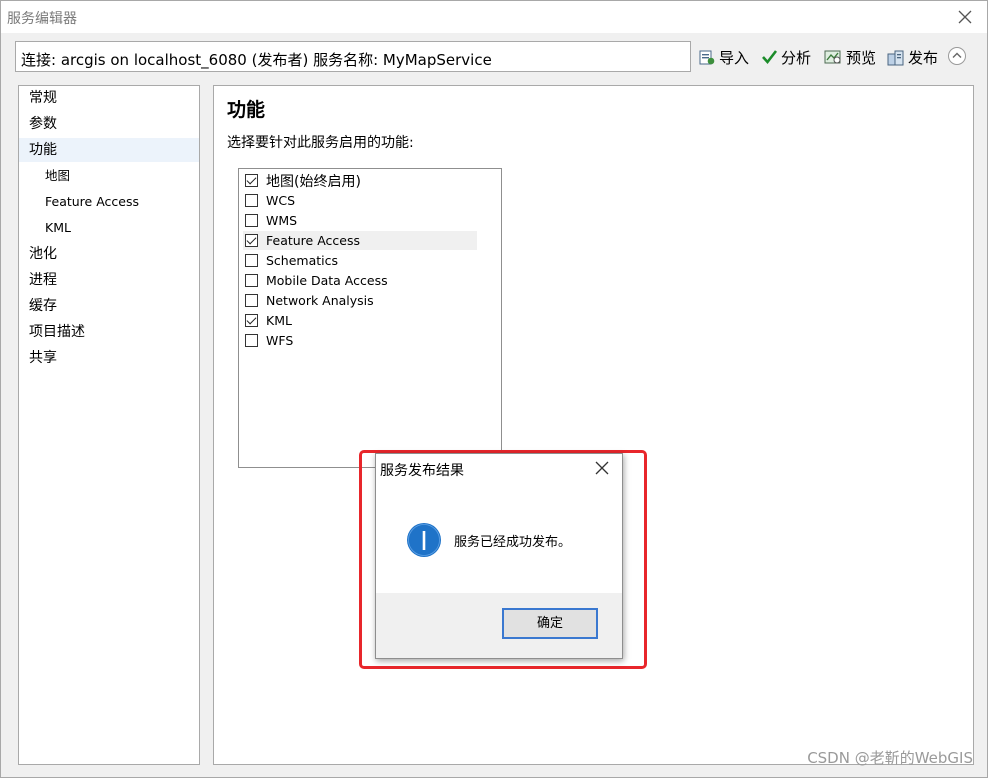 Image resolution: width=988 pixels, height=778 pixels. I want to click on sidebar-item-pooling: 池化, so click(109, 254).